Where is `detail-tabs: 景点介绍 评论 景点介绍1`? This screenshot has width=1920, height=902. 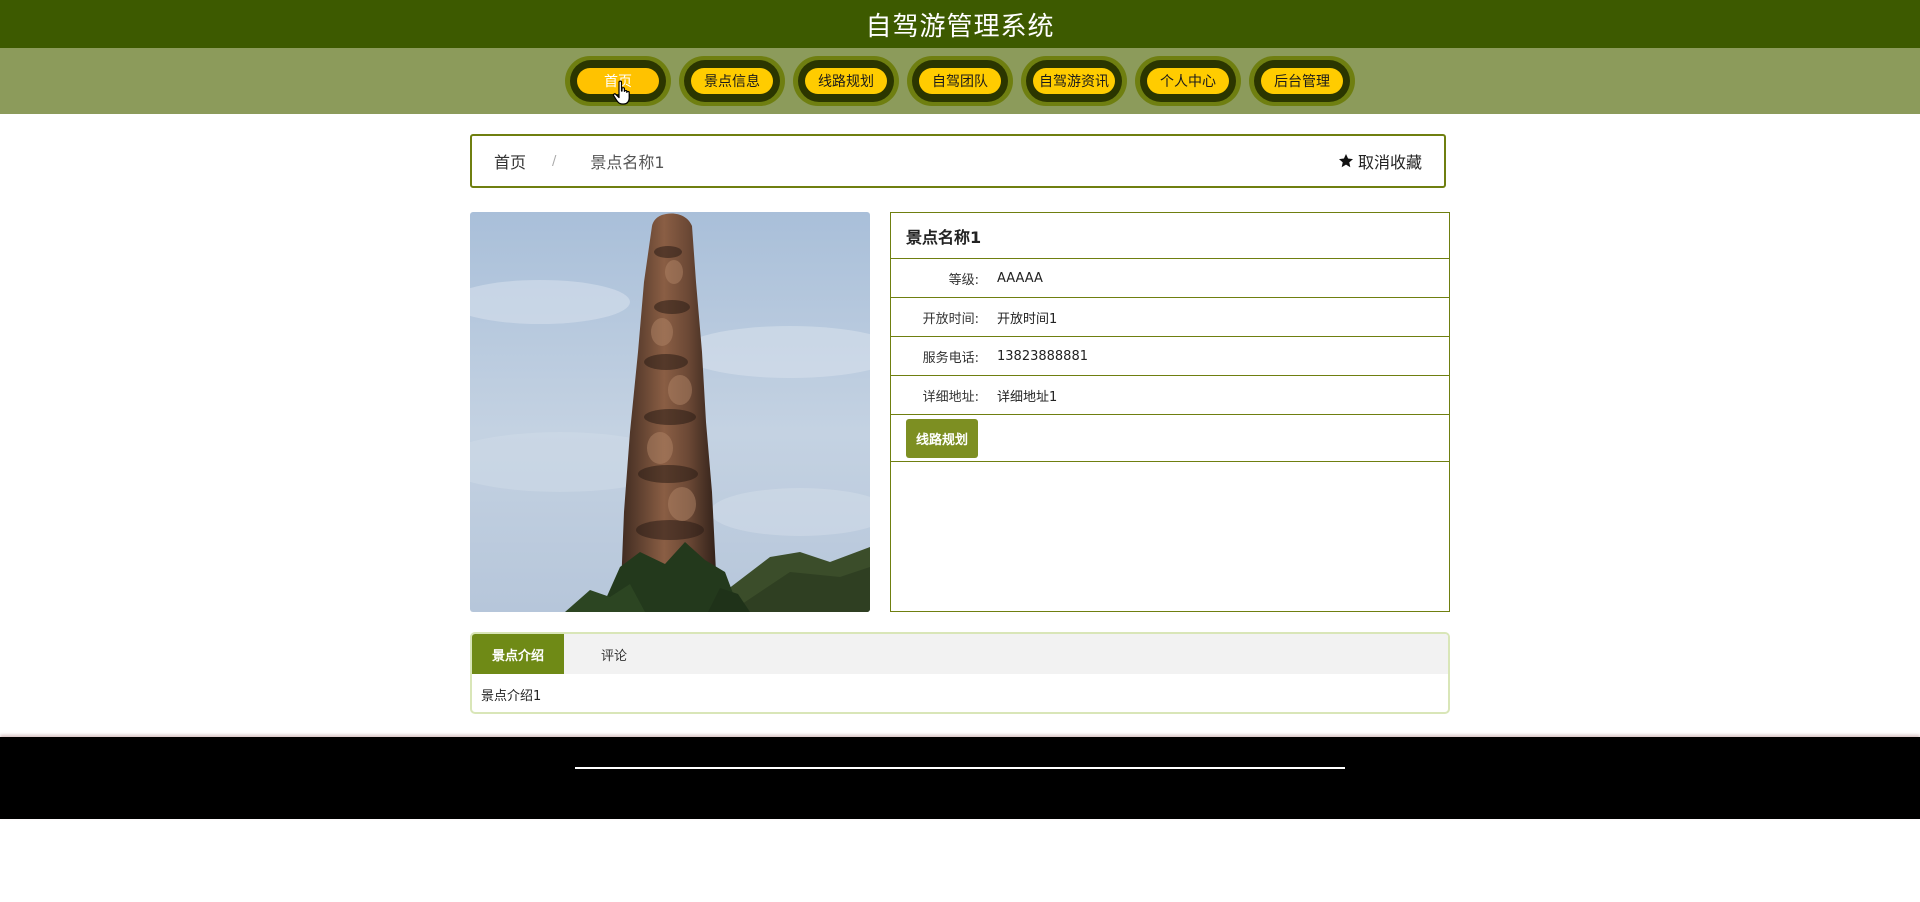 detail-tabs: 景点介绍 评论 景点介绍1 is located at coordinates (960, 673).